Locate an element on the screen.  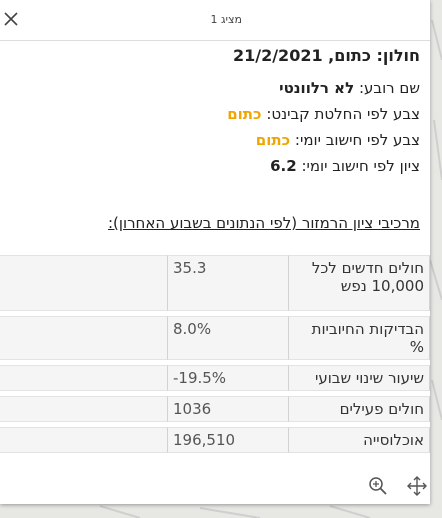
table-row: חולים חדשים לכל 10,000 נפש 35.3 is located at coordinates (215, 283).